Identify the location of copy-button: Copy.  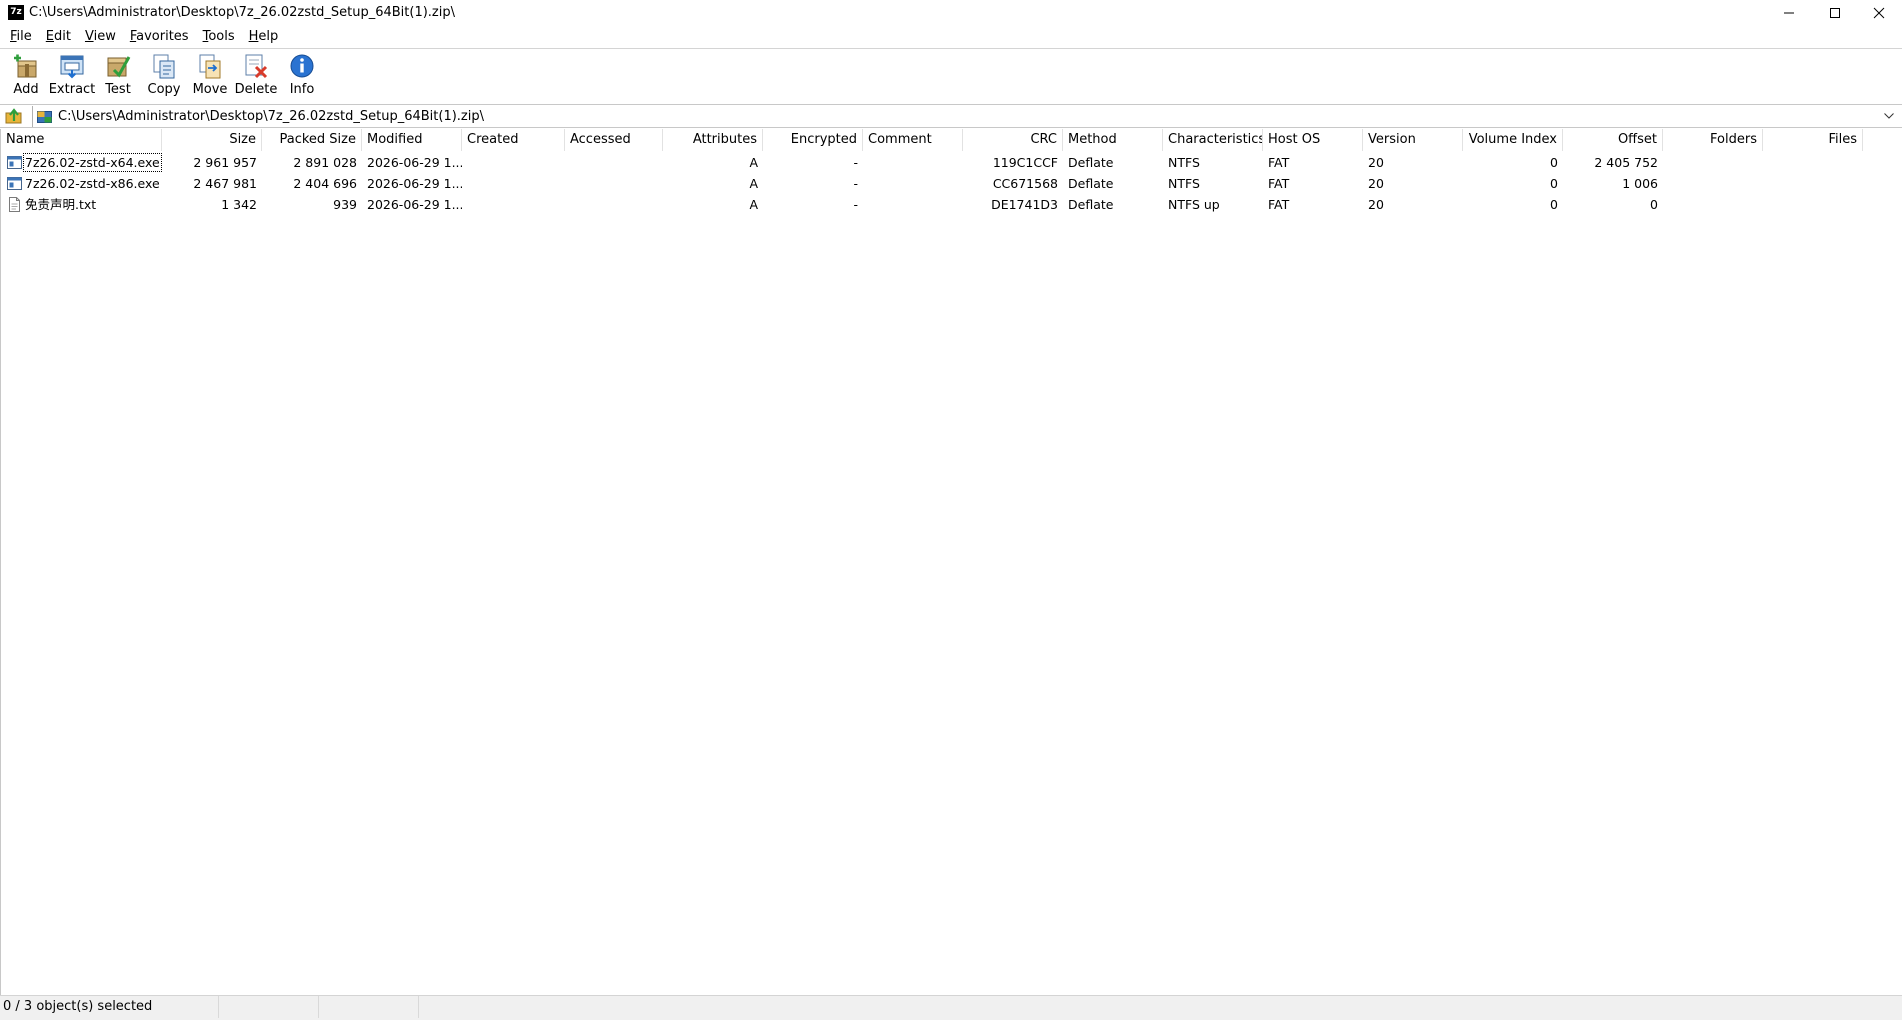
(164, 74).